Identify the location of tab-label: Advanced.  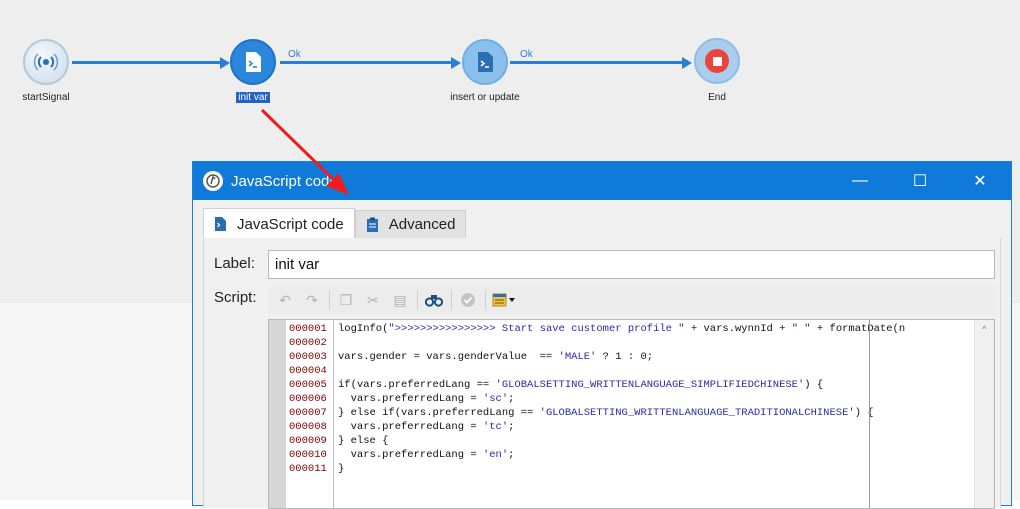
(422, 224).